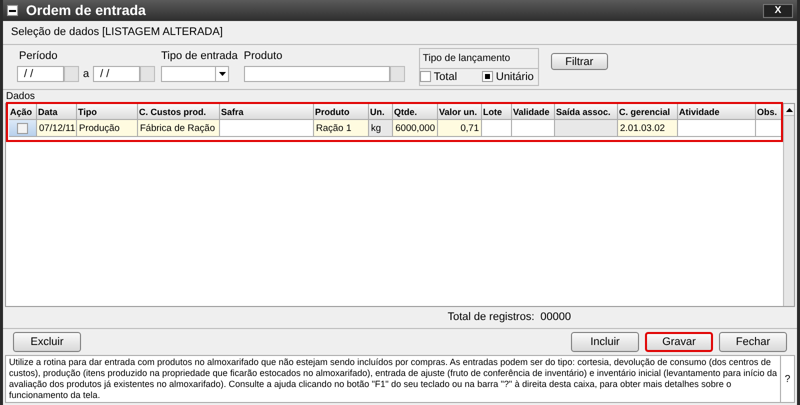 This screenshot has width=800, height=405. Describe the element at coordinates (12, 10) in the screenshot. I see `window-menu-icon` at that location.